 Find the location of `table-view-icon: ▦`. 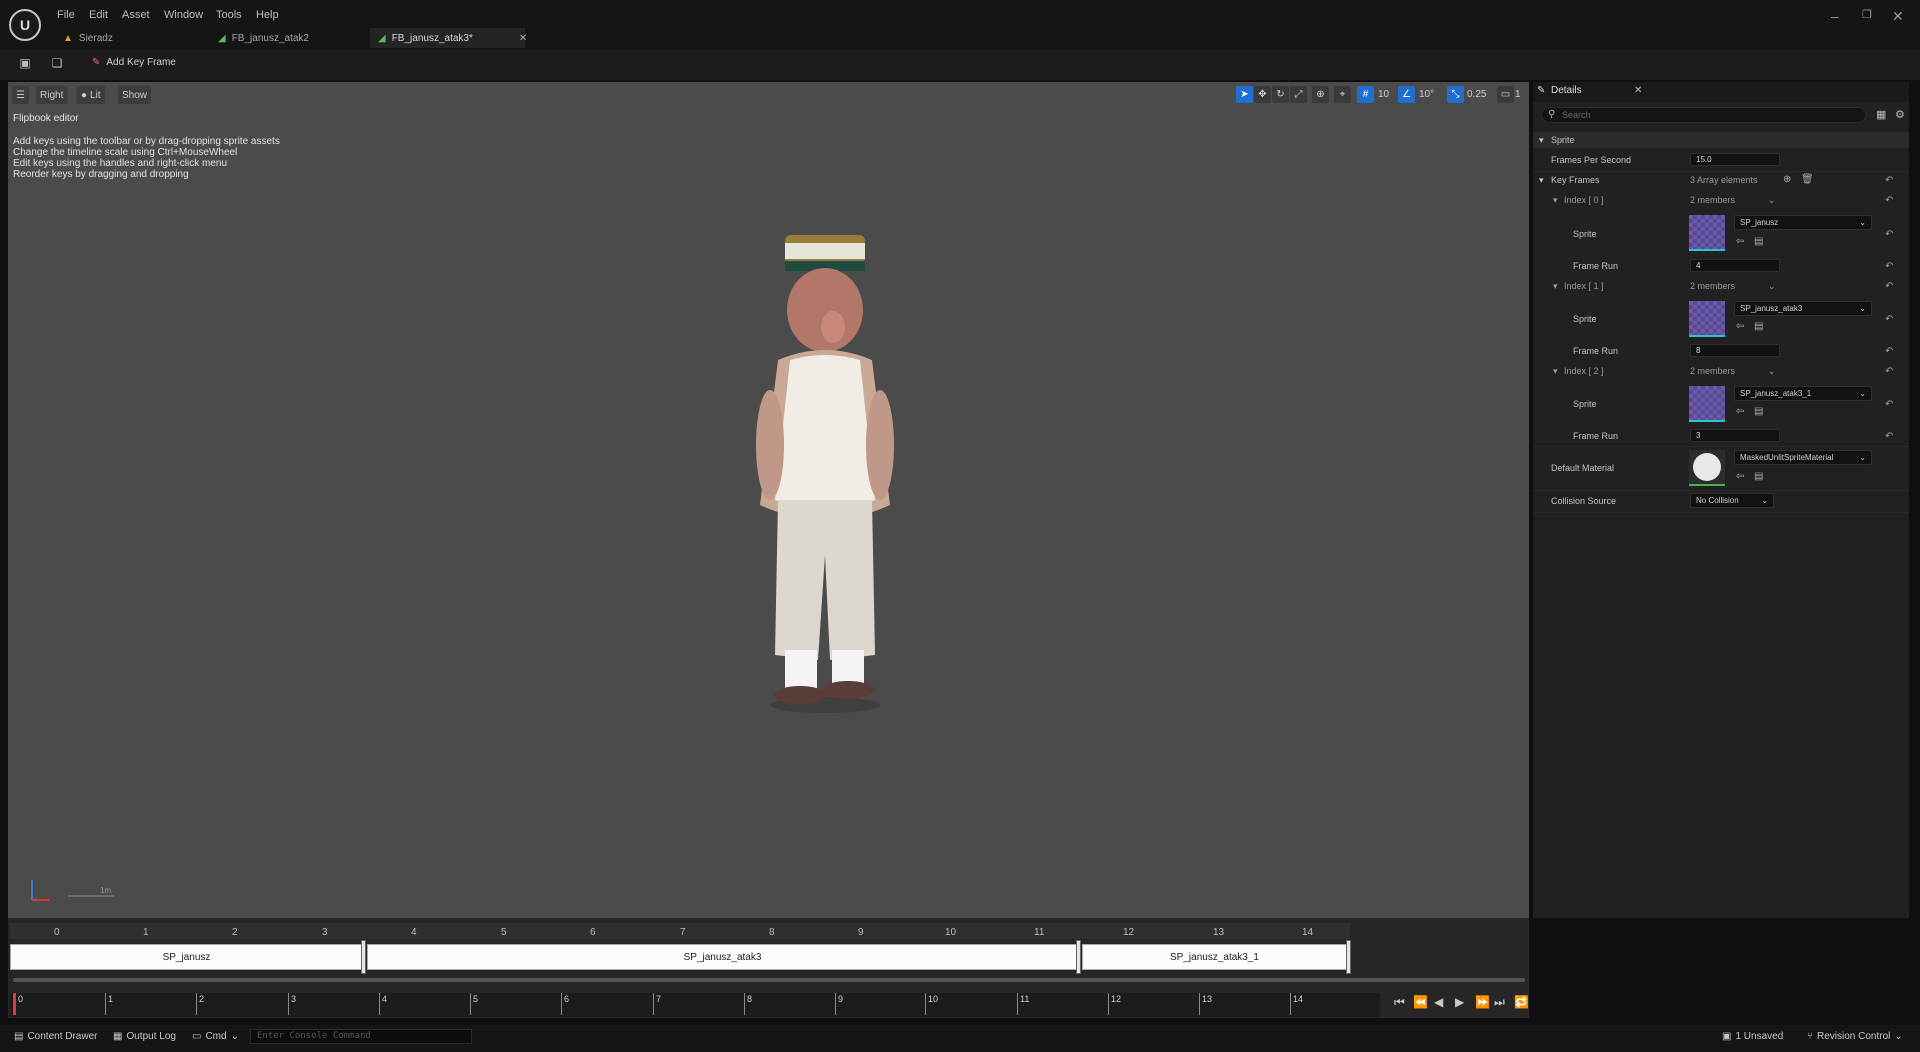

table-view-icon: ▦ is located at coordinates (1881, 114).